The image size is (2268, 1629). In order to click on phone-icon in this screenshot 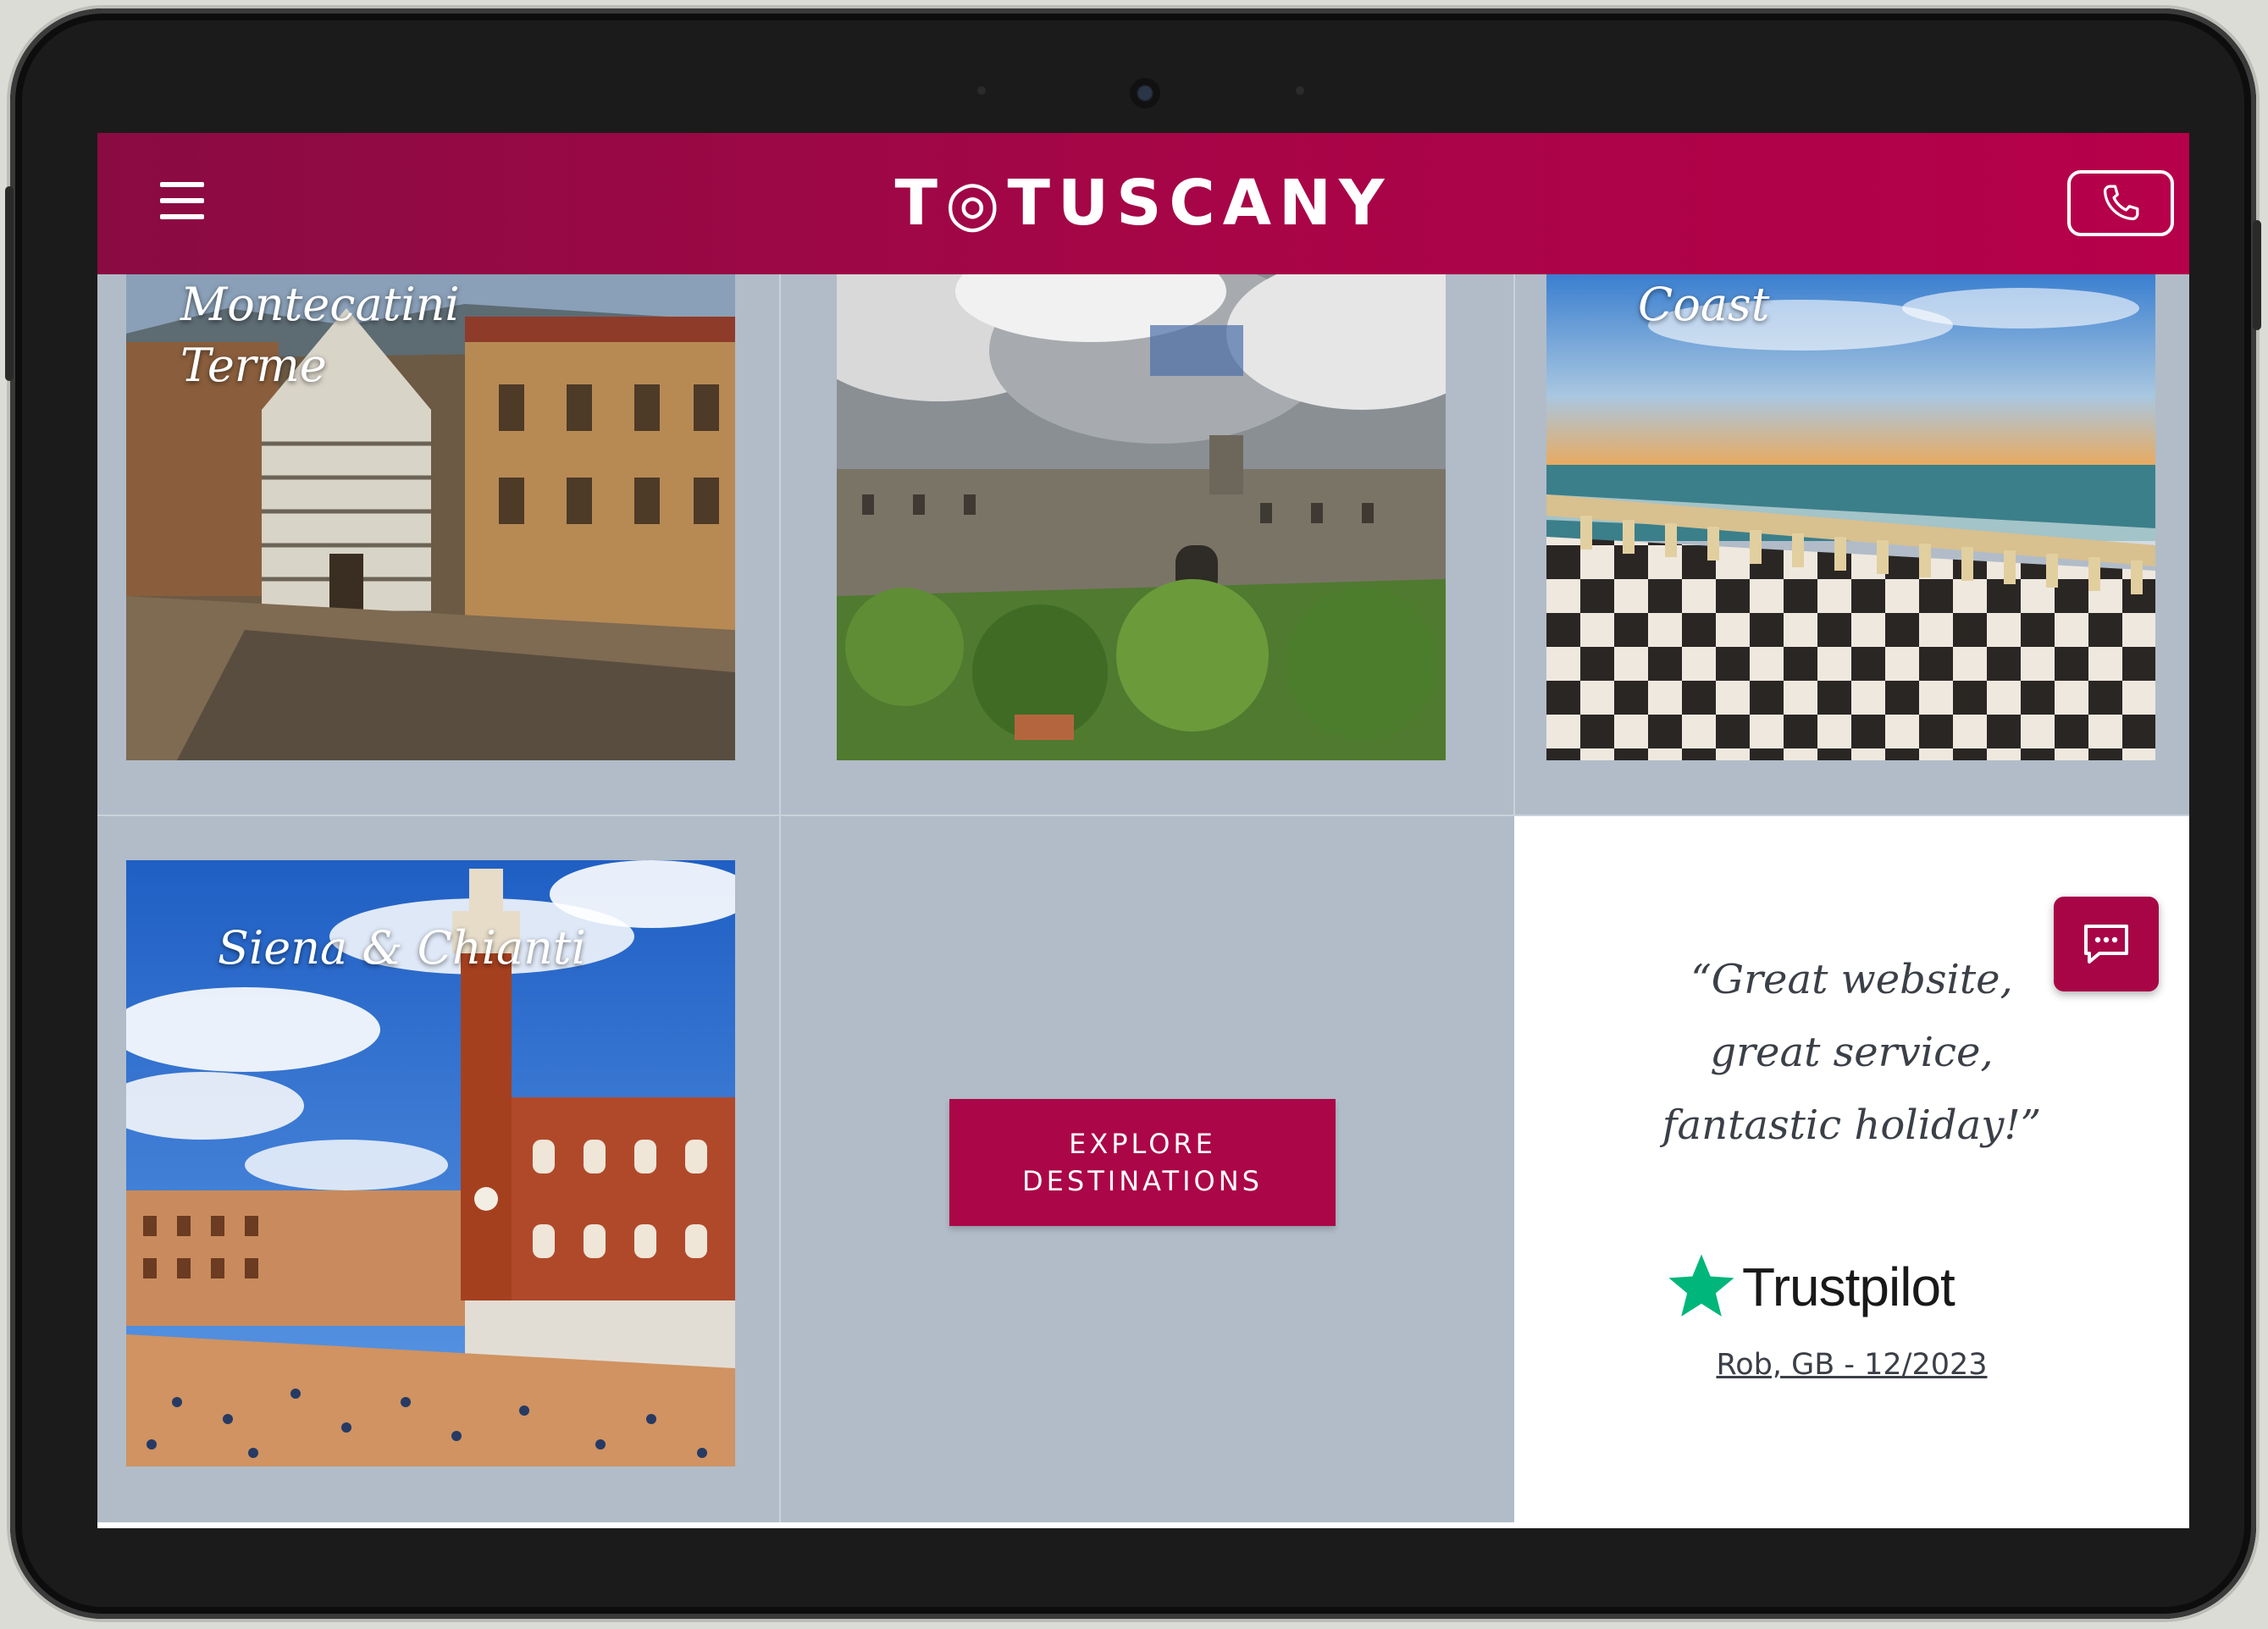, I will do `click(2121, 203)`.